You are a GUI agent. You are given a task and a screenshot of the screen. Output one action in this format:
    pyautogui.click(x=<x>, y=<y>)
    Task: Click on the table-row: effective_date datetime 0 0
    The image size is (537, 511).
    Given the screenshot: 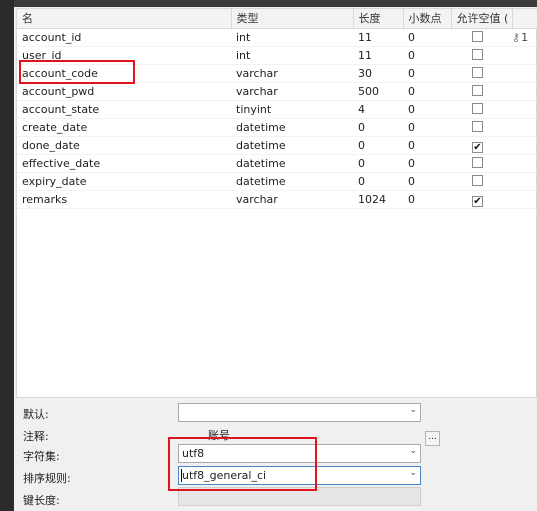 What is the action you would take?
    pyautogui.click(x=277, y=163)
    